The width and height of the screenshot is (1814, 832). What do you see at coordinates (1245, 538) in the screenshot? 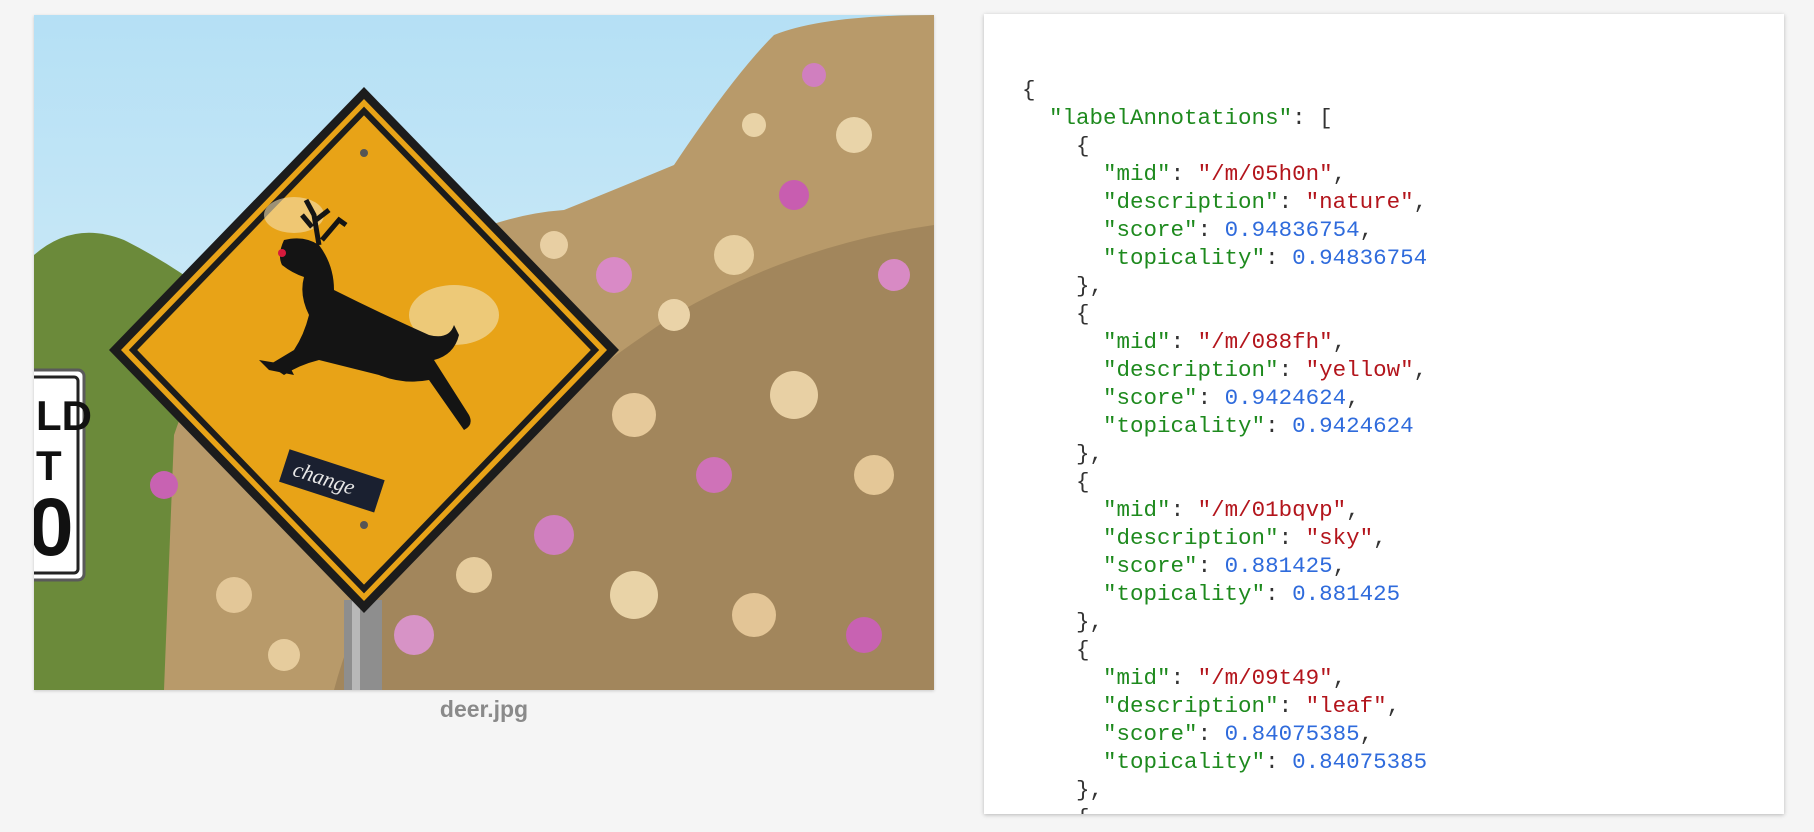
I see `json-line: "description": "sky",` at bounding box center [1245, 538].